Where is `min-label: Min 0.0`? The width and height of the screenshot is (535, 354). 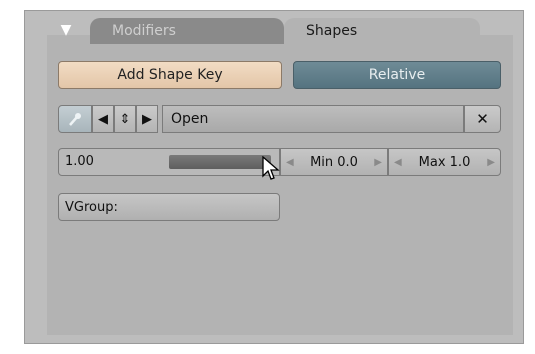
min-label: Min 0.0 is located at coordinates (334, 162).